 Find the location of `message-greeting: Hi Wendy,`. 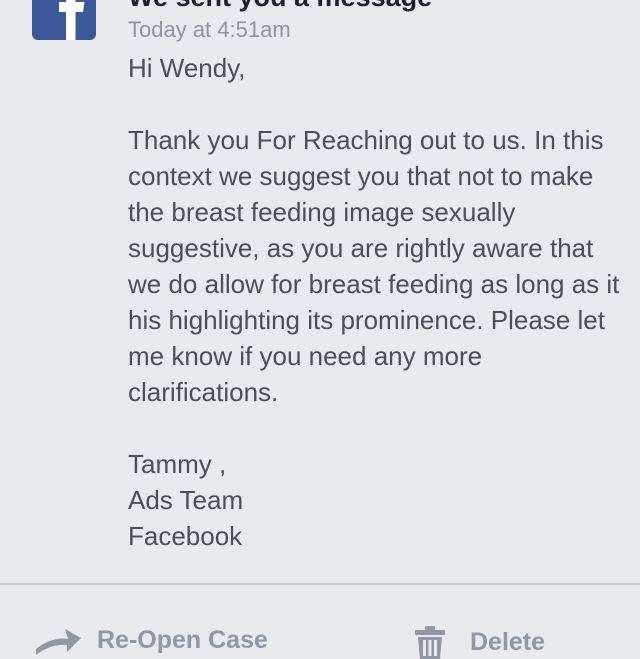

message-greeting: Hi Wendy, is located at coordinates (187, 68).